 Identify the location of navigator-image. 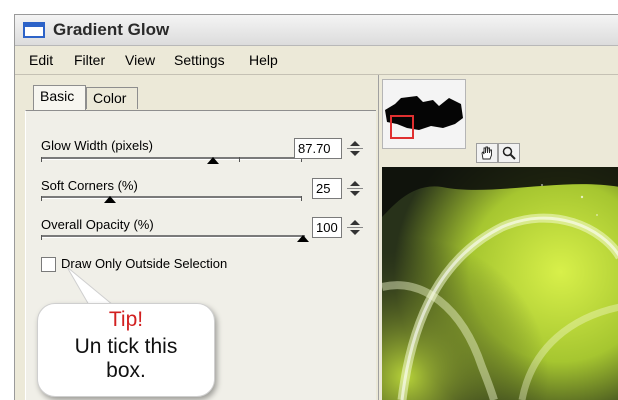
(424, 117).